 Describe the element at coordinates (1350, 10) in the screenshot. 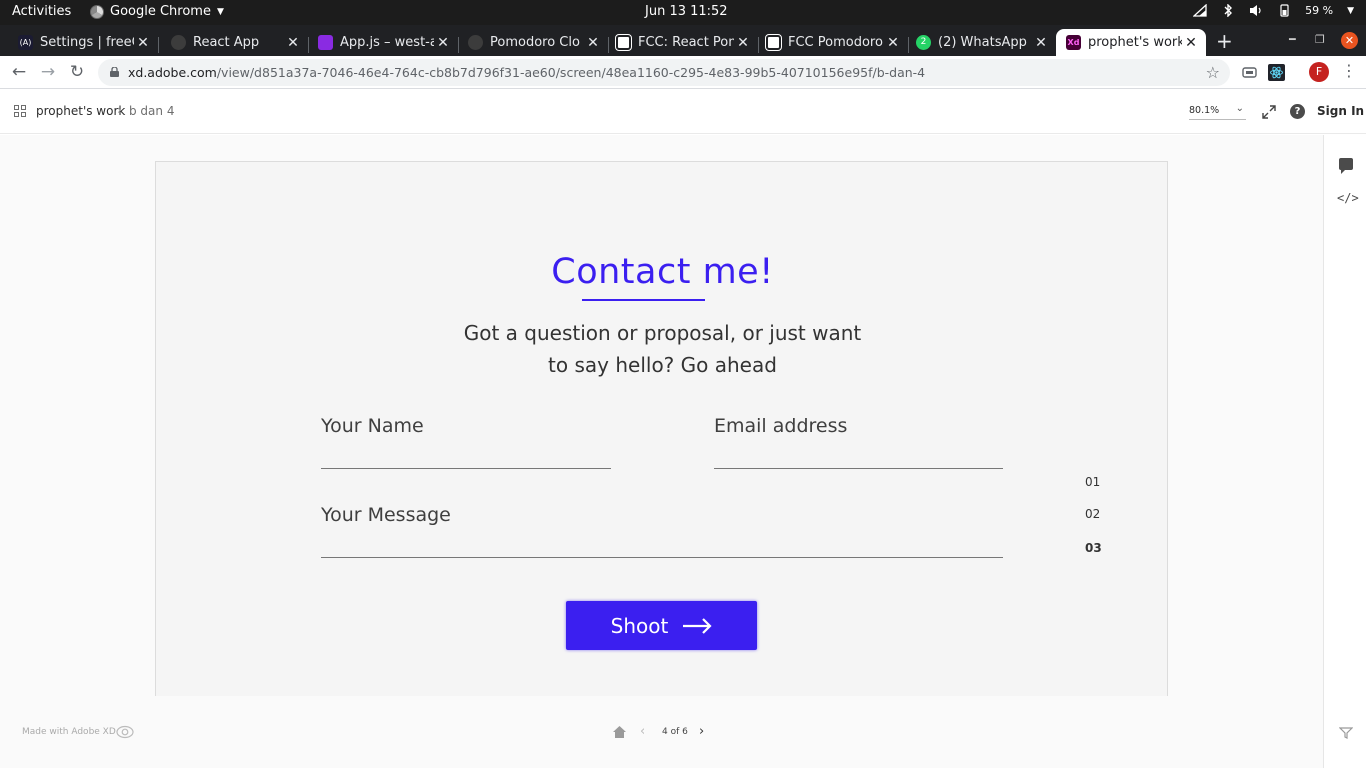

I see `power-menu-caret-icon: ▼` at that location.